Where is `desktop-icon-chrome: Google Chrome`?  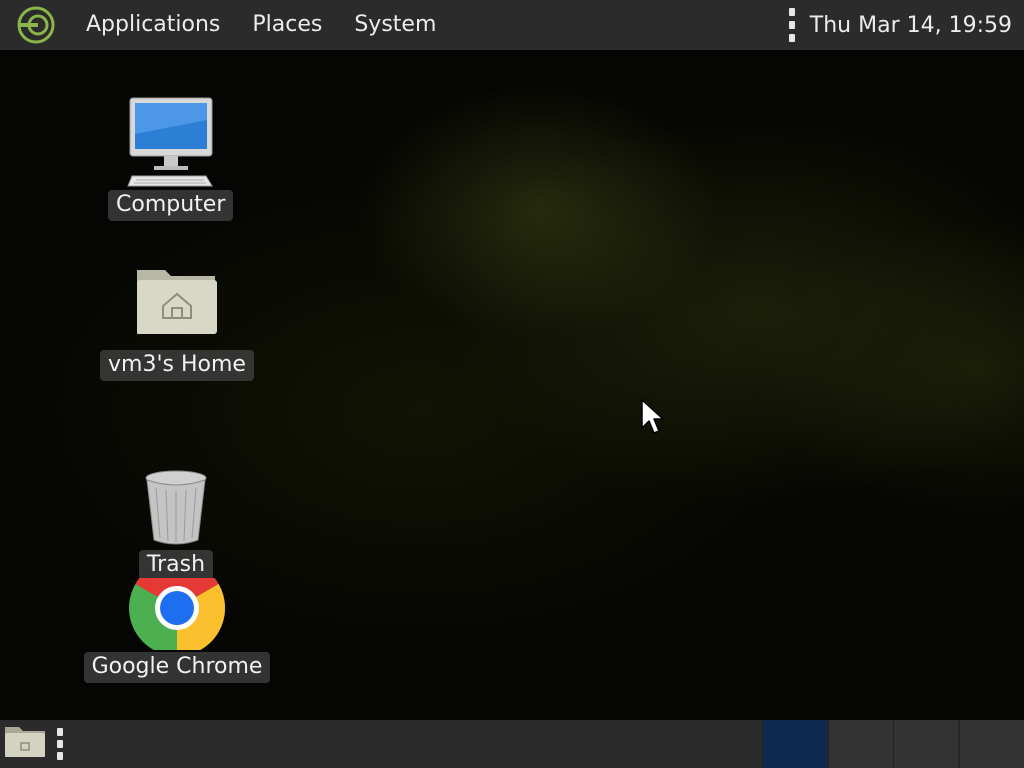
desktop-icon-chrome: Google Chrome is located at coordinates (177, 630).